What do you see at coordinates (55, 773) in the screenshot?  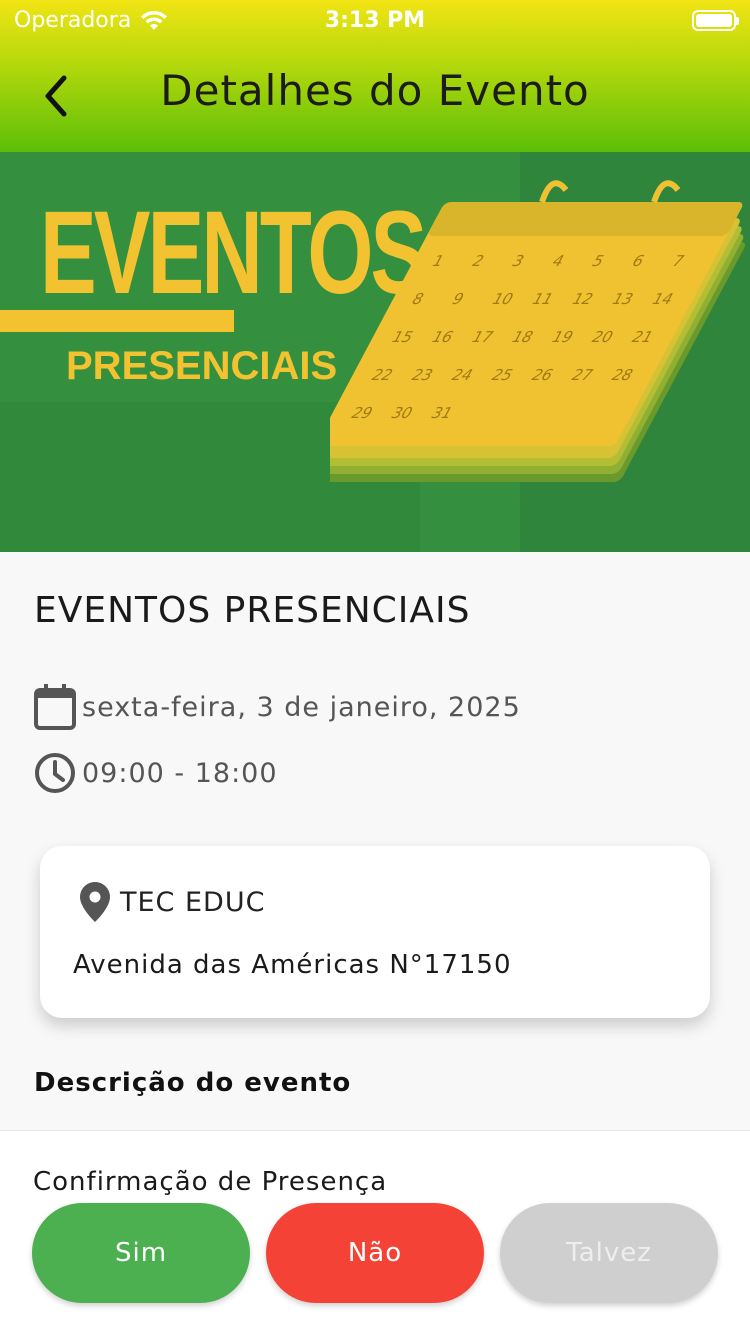 I see `clock-icon` at bounding box center [55, 773].